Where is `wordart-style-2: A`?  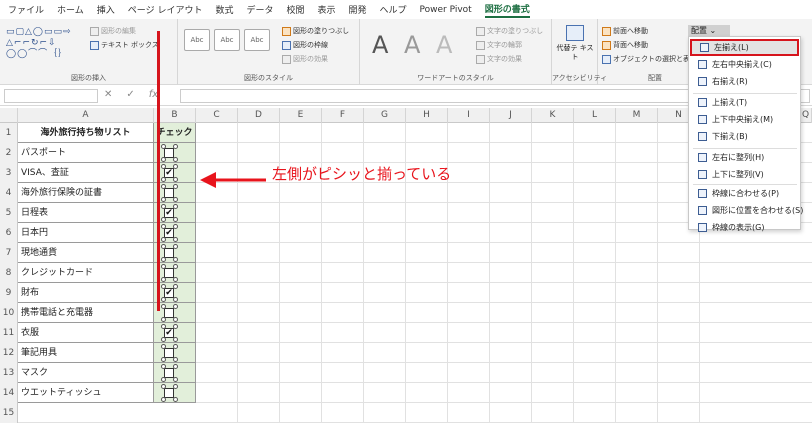 wordart-style-2: A is located at coordinates (412, 45).